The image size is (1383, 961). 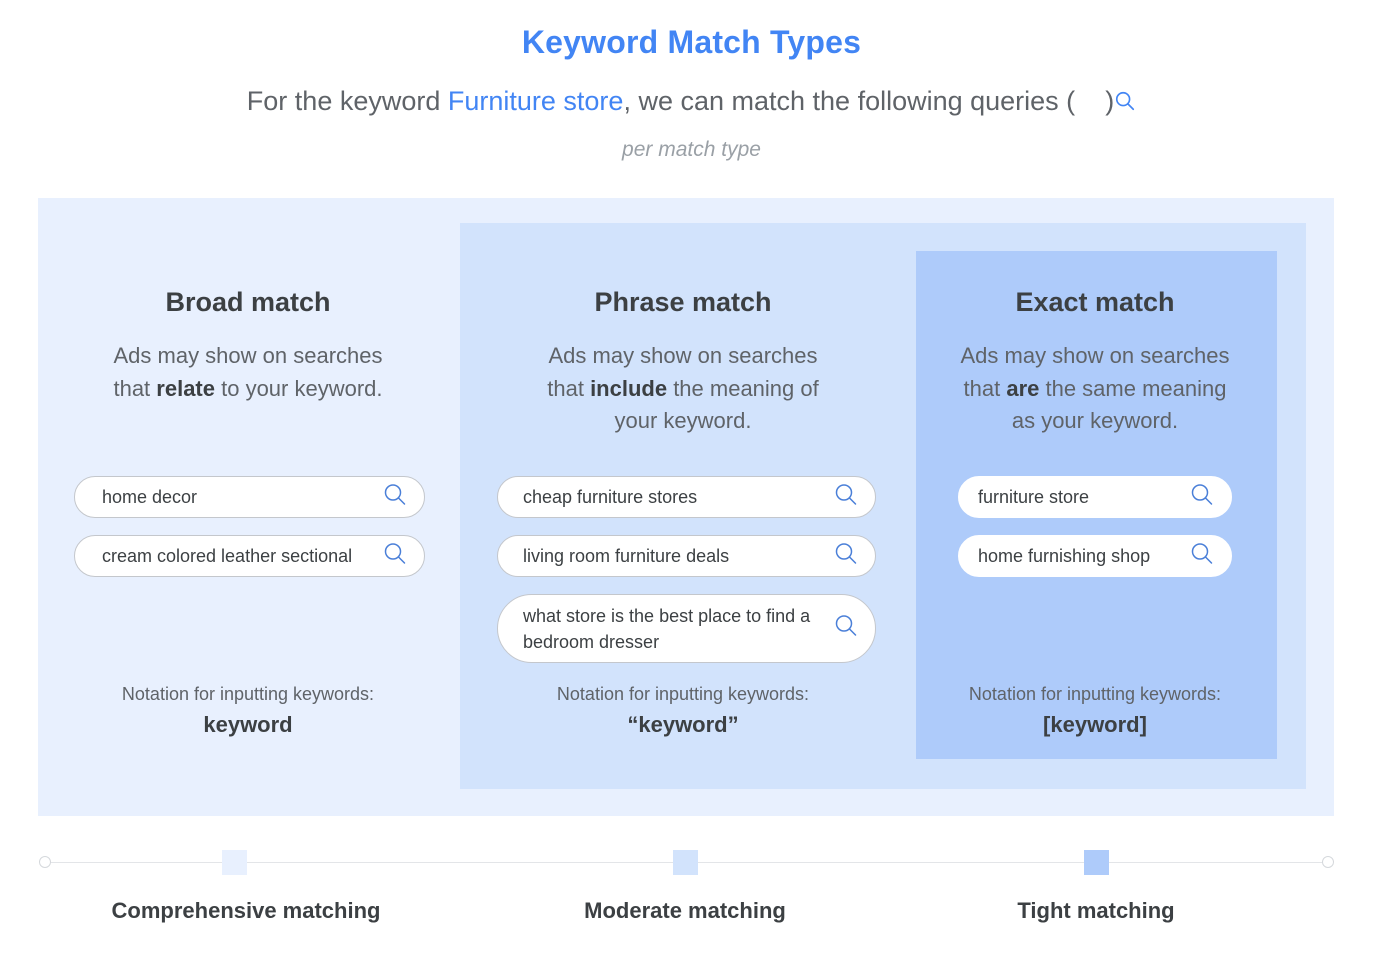 What do you see at coordinates (535, 101) in the screenshot?
I see `keyword-highlight: Furniture store` at bounding box center [535, 101].